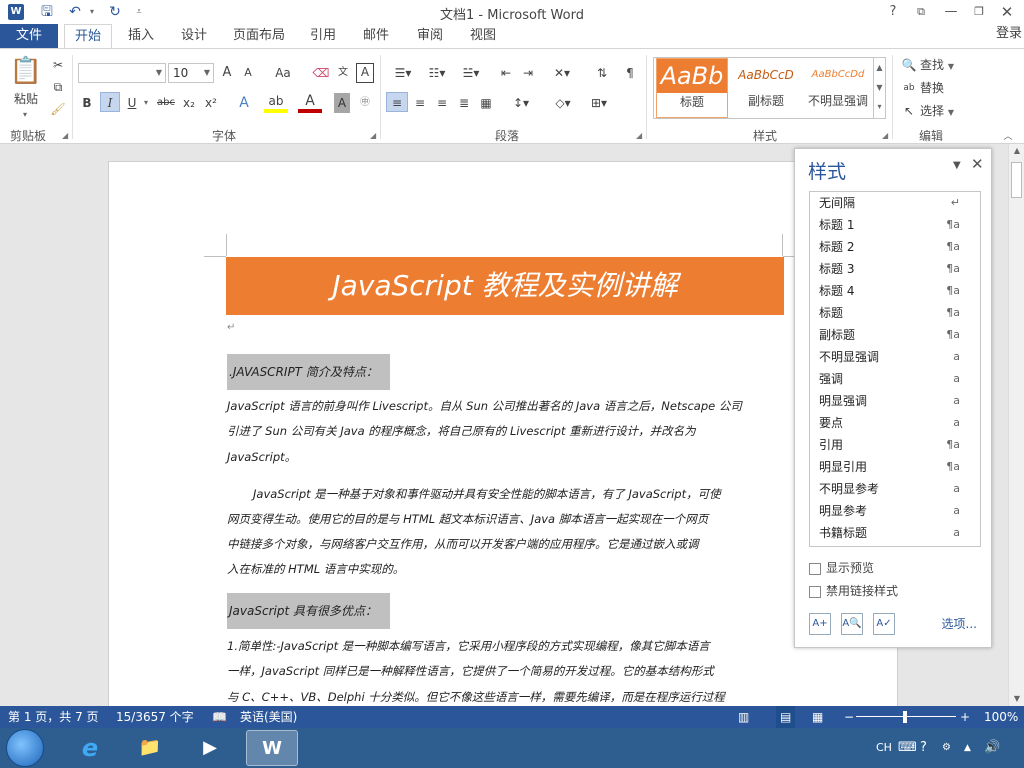 This screenshot has width=1024, height=768. Describe the element at coordinates (343, 73) in the screenshot. I see `phonetic-guide-icon: 文` at that location.